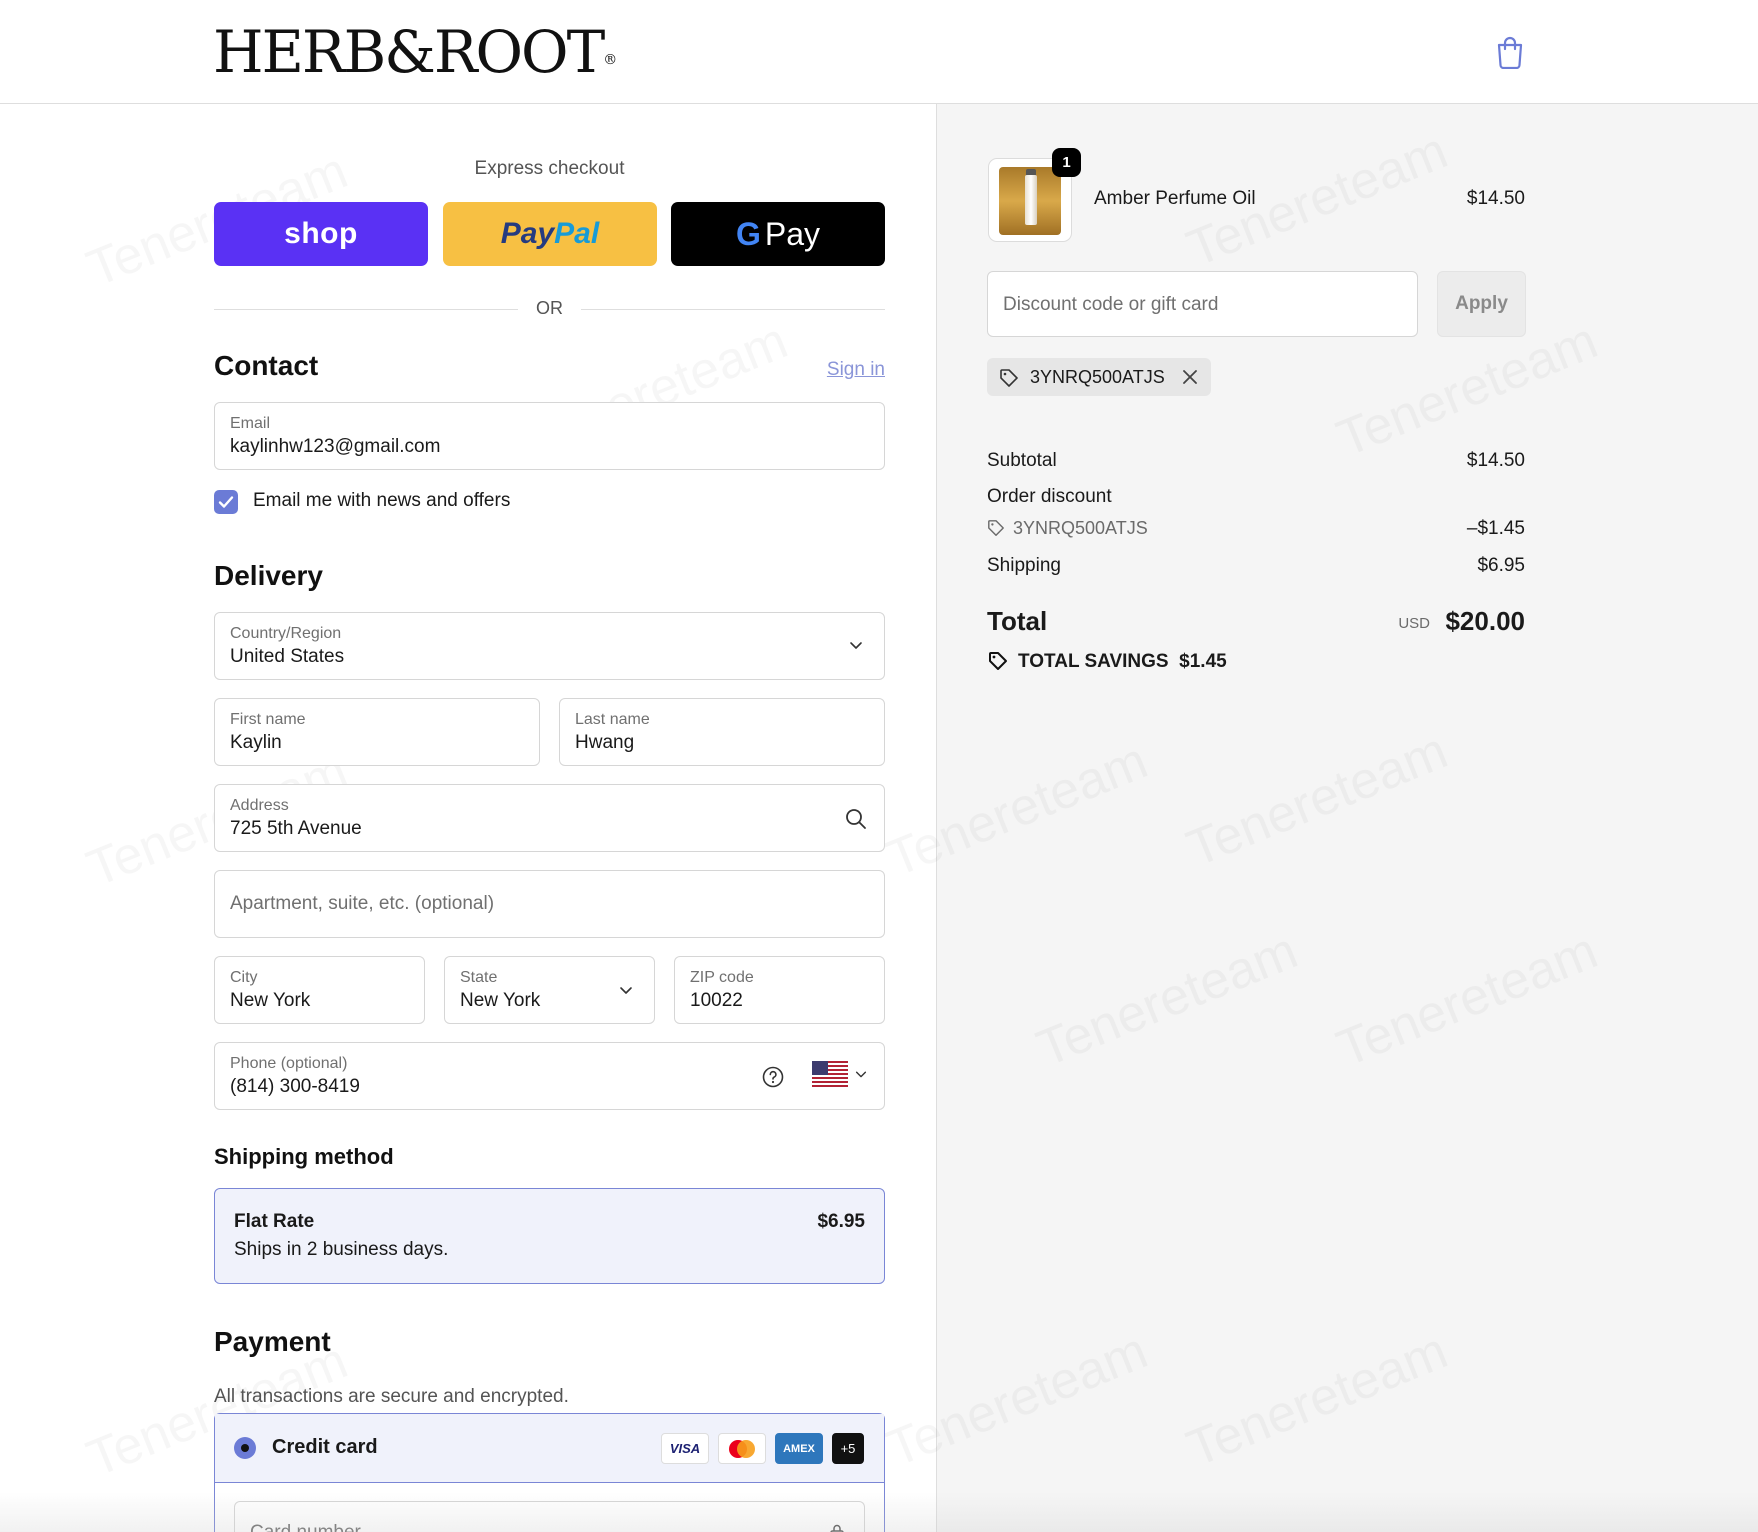 The height and width of the screenshot is (1532, 1758). I want to click on phone-label: Phone (optional), so click(289, 1063).